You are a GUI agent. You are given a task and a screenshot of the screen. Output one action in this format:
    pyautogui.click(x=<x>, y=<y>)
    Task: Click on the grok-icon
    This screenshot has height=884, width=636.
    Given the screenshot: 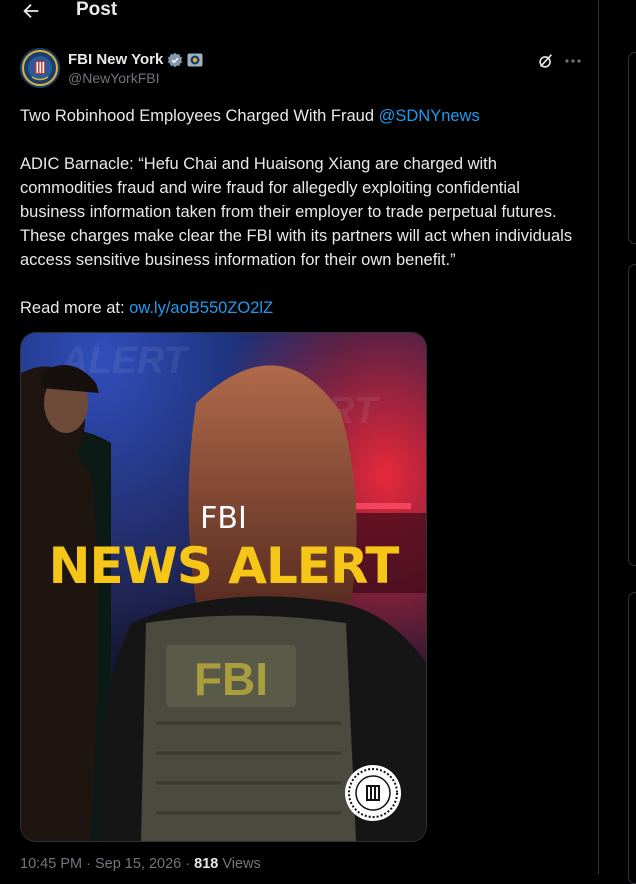 What is the action you would take?
    pyautogui.click(x=546, y=61)
    